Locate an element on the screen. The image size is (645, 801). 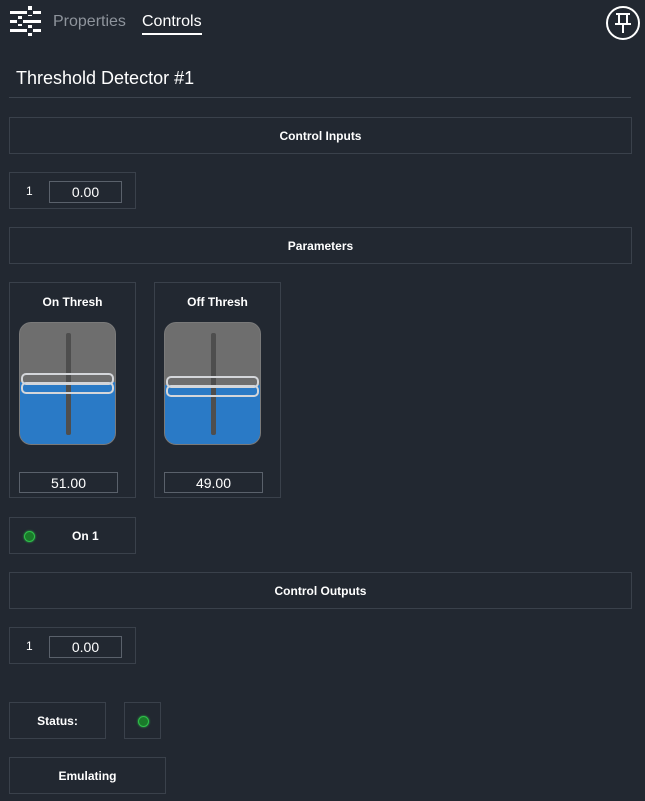
control-outputs-header: Control Outputs is located at coordinates (320, 590).